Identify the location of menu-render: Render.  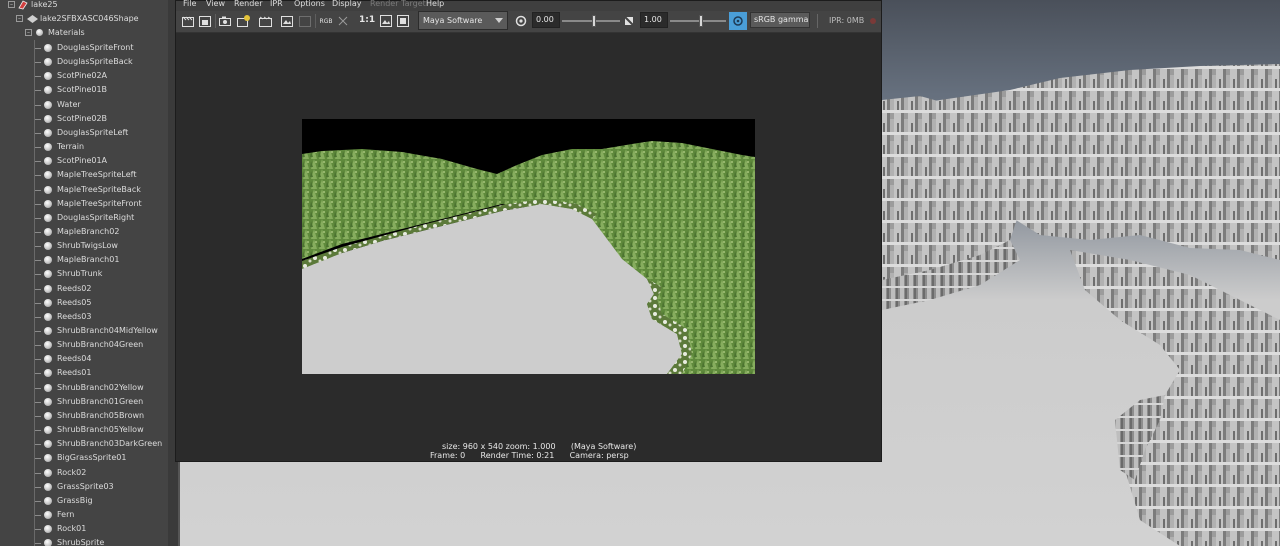
(248, 4).